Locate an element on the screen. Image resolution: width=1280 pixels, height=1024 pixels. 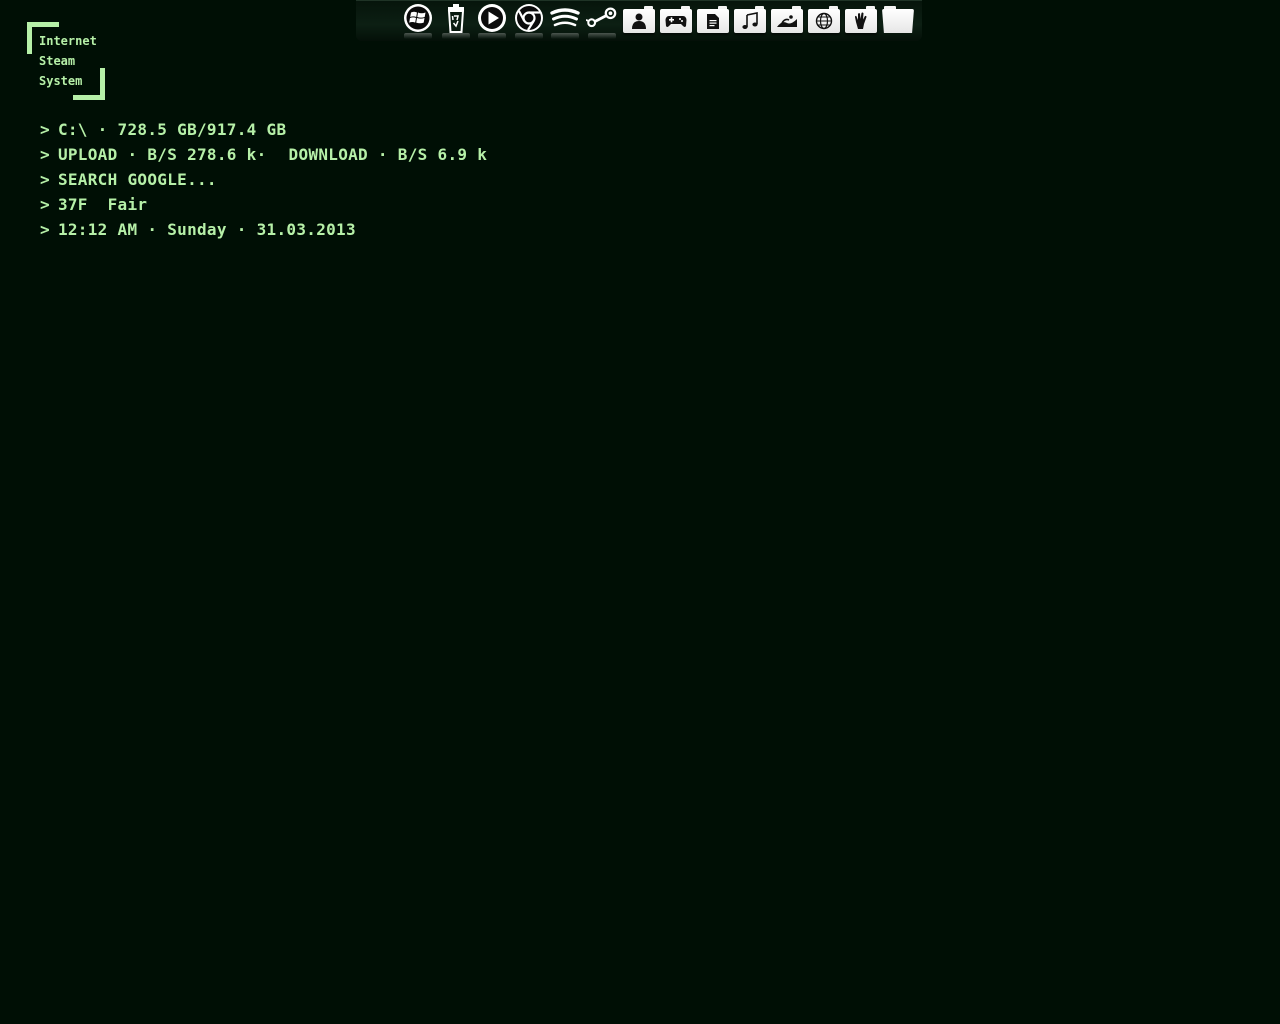
datetime-line: >12:12 AM · Sunday · 31.03.2013 is located at coordinates (263, 231).